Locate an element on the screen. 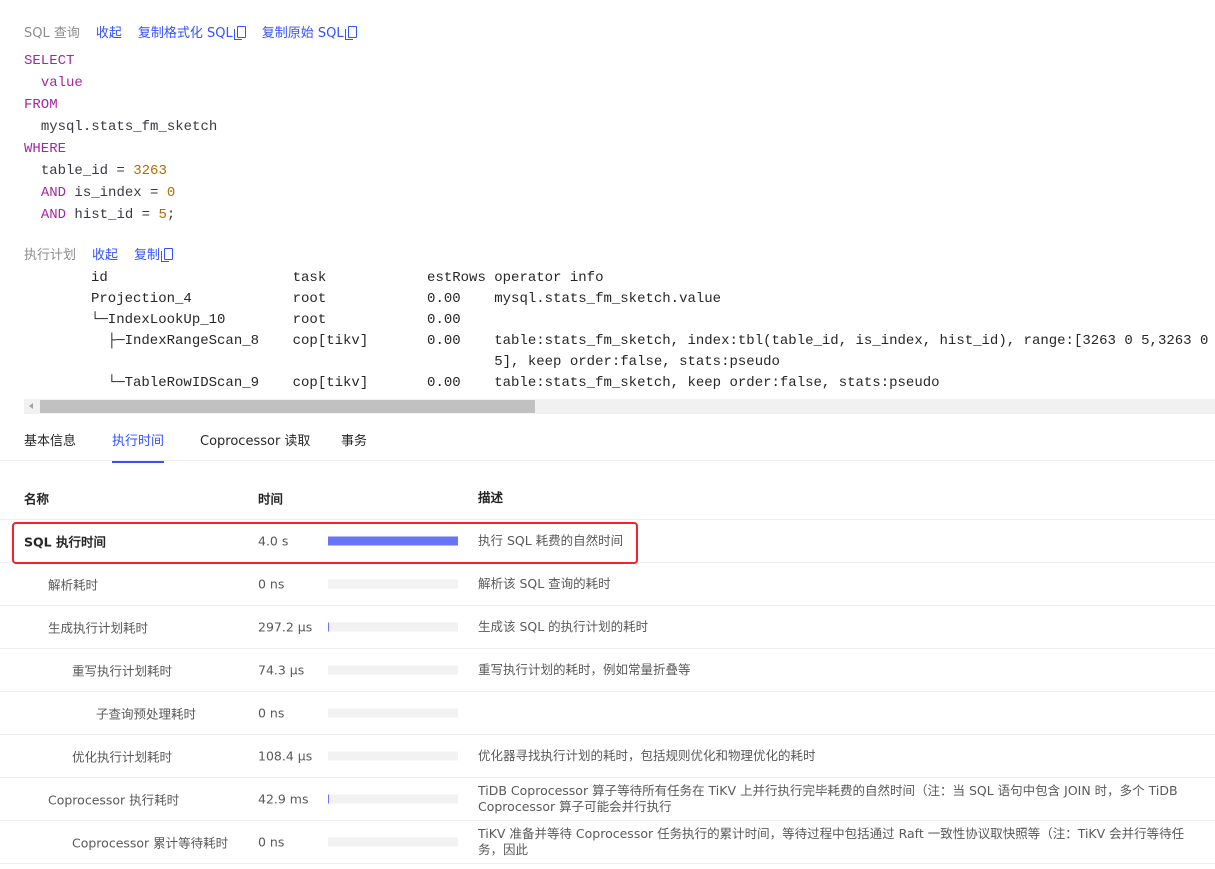  number: 3263 is located at coordinates (150, 171).